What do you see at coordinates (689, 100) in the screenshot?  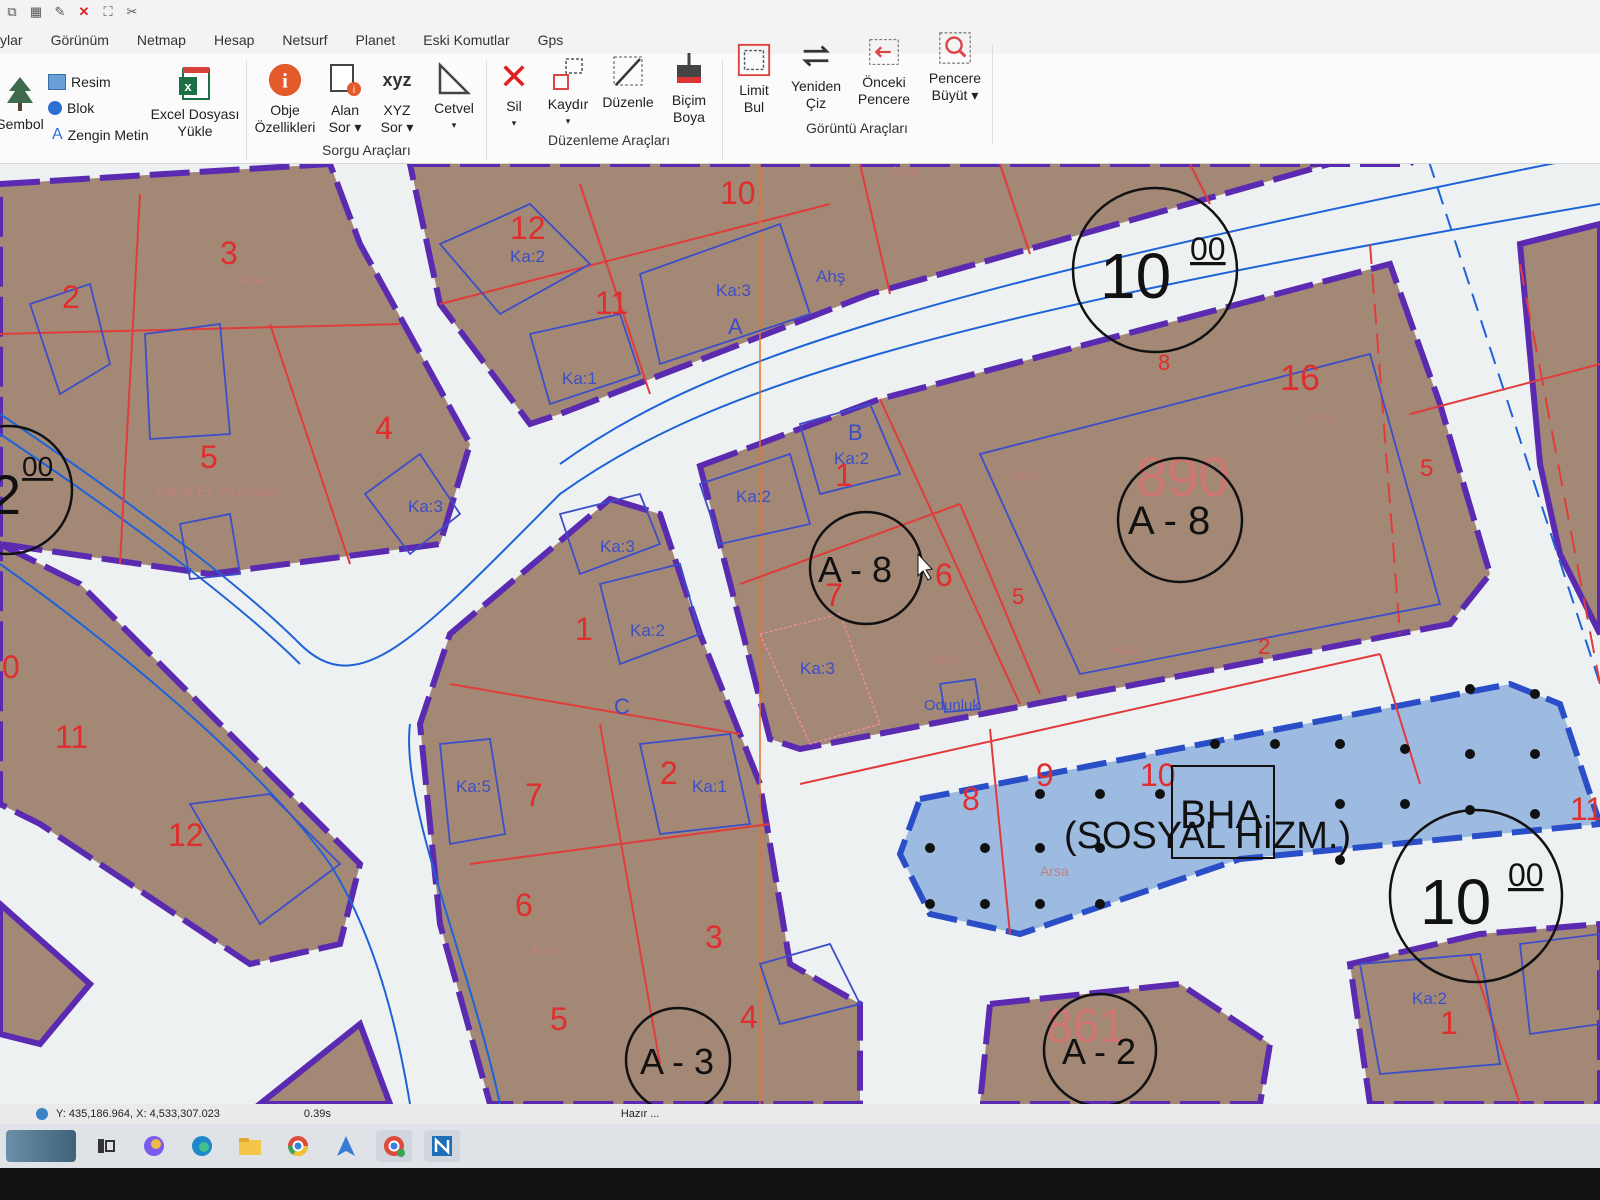 I see `bicim-label-1: Biçim` at bounding box center [689, 100].